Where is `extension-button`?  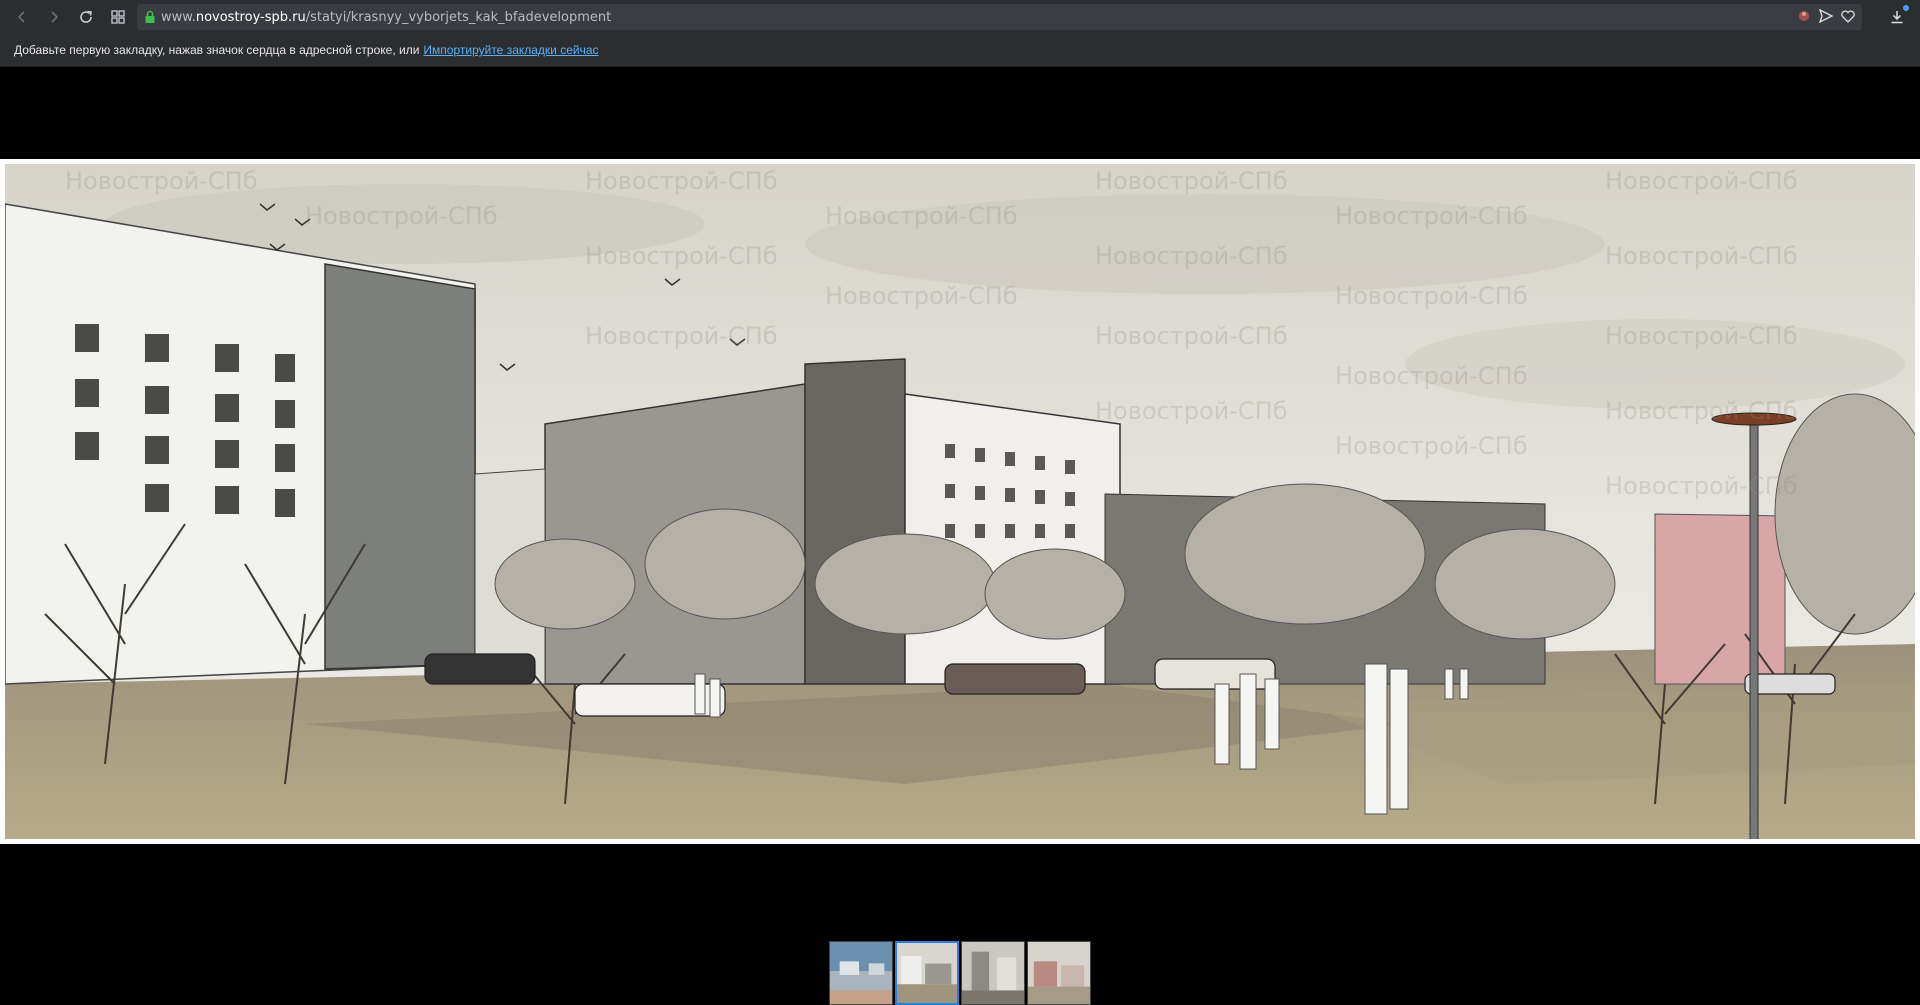 extension-button is located at coordinates (1804, 16).